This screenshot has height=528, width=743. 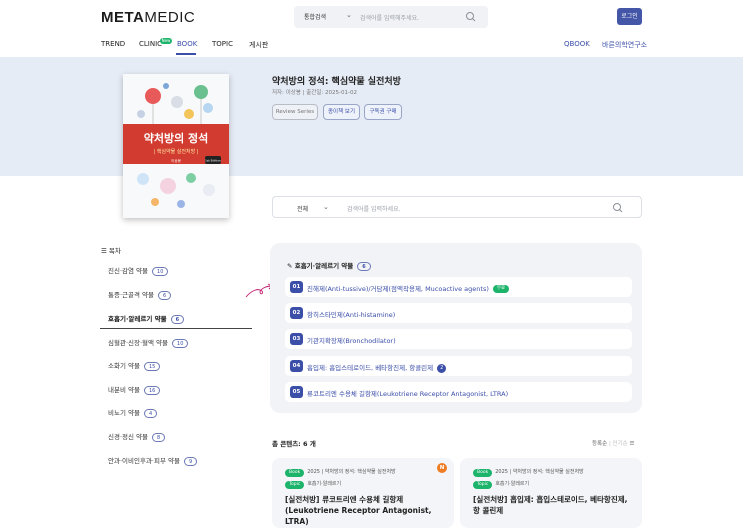 I want to click on toc-item: 신경·정신 약물 8, so click(x=137, y=436).